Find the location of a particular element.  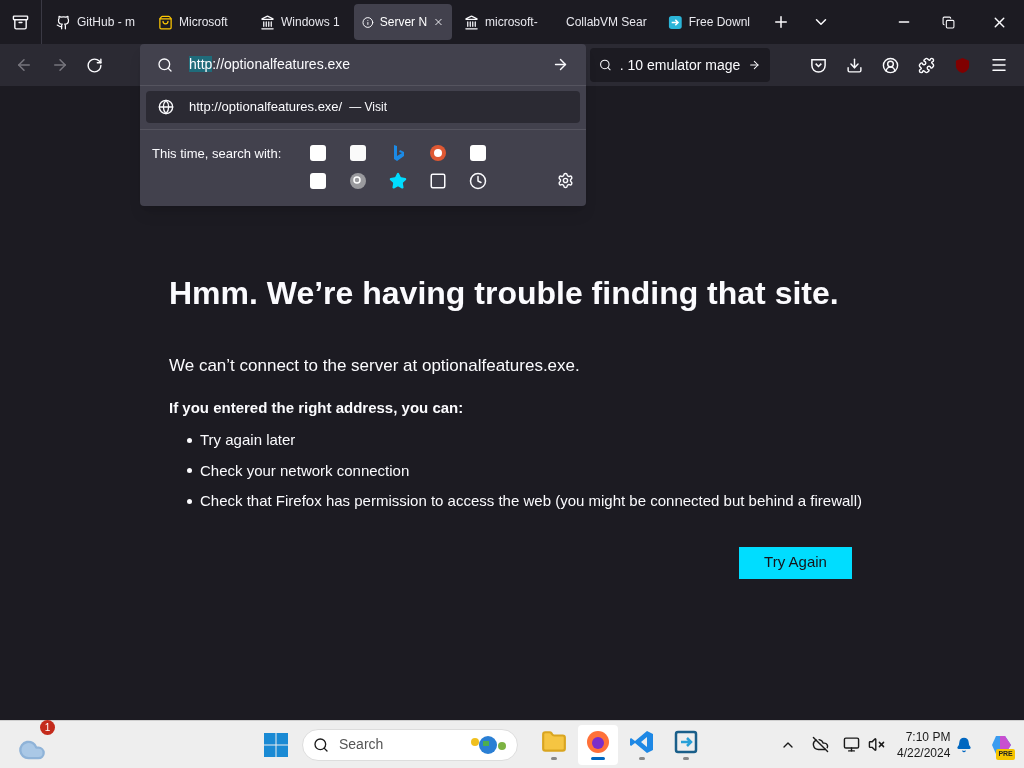

bell-icon is located at coordinates (964, 744).